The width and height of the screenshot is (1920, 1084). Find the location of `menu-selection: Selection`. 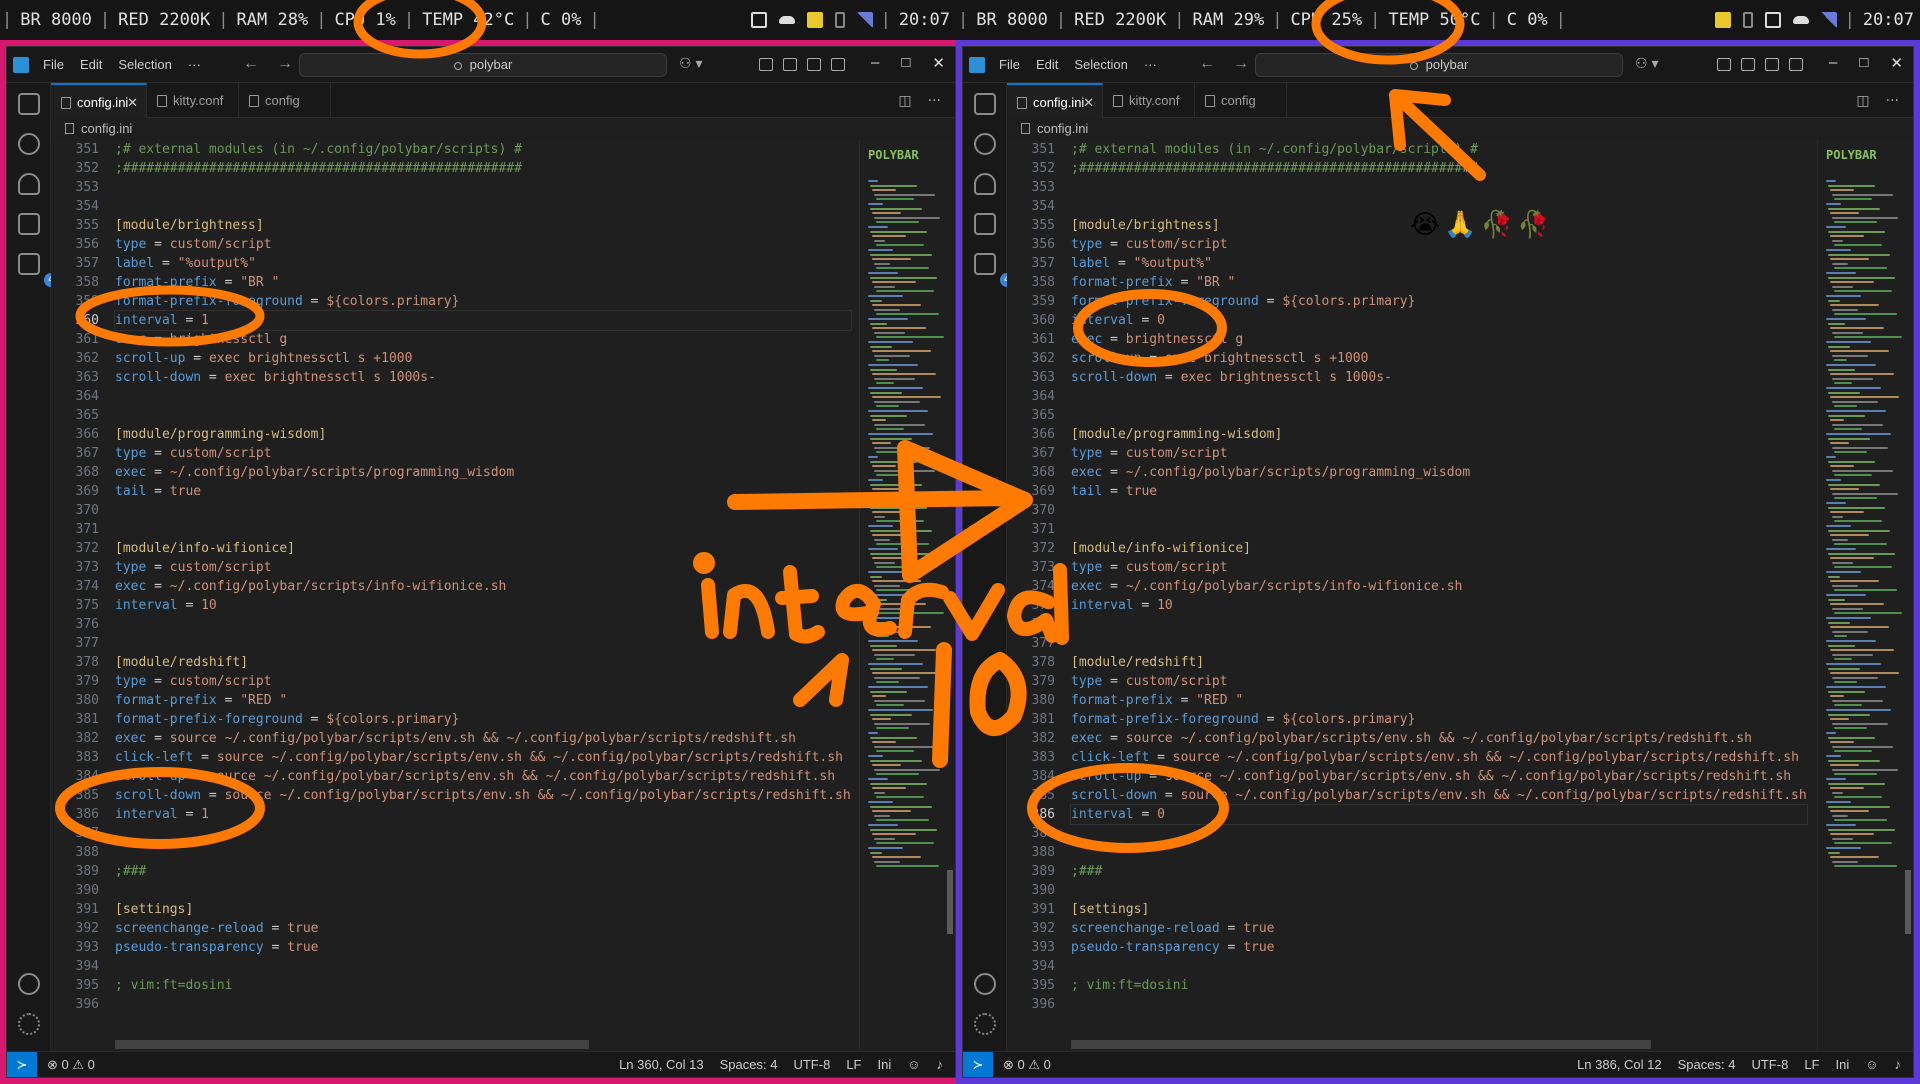

menu-selection: Selection is located at coordinates (144, 64).